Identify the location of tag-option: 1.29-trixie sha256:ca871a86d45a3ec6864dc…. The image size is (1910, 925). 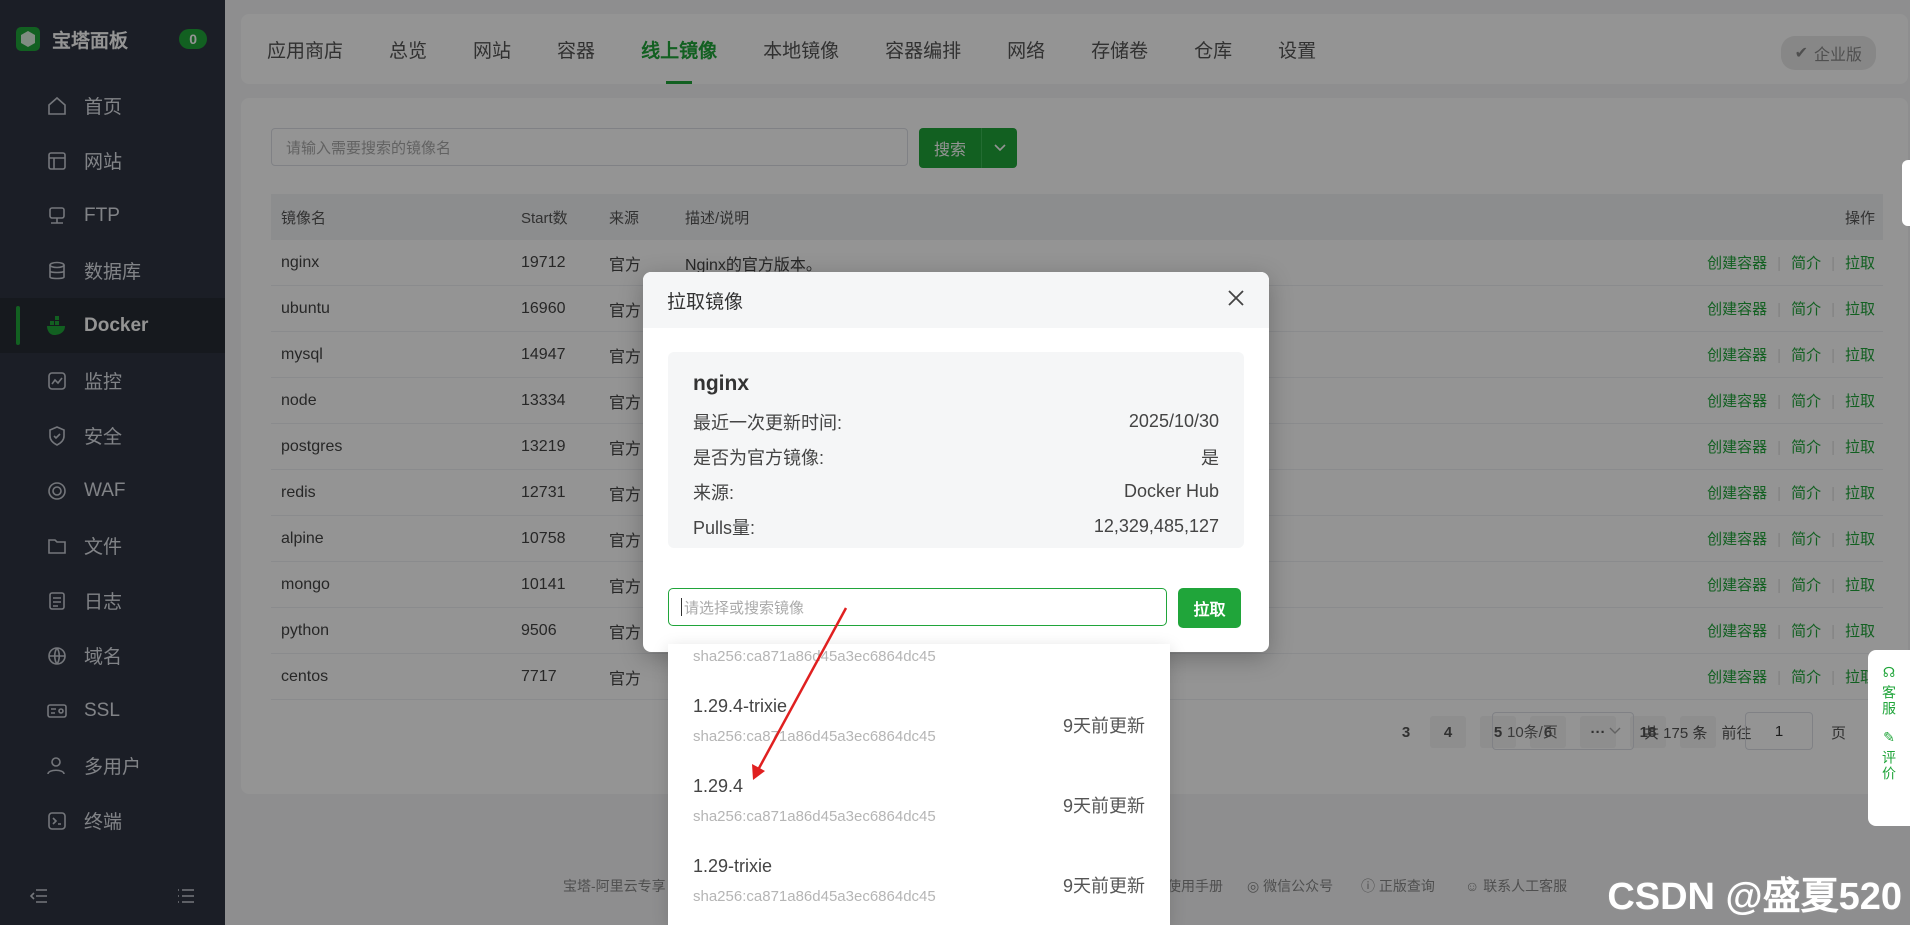
(919, 884).